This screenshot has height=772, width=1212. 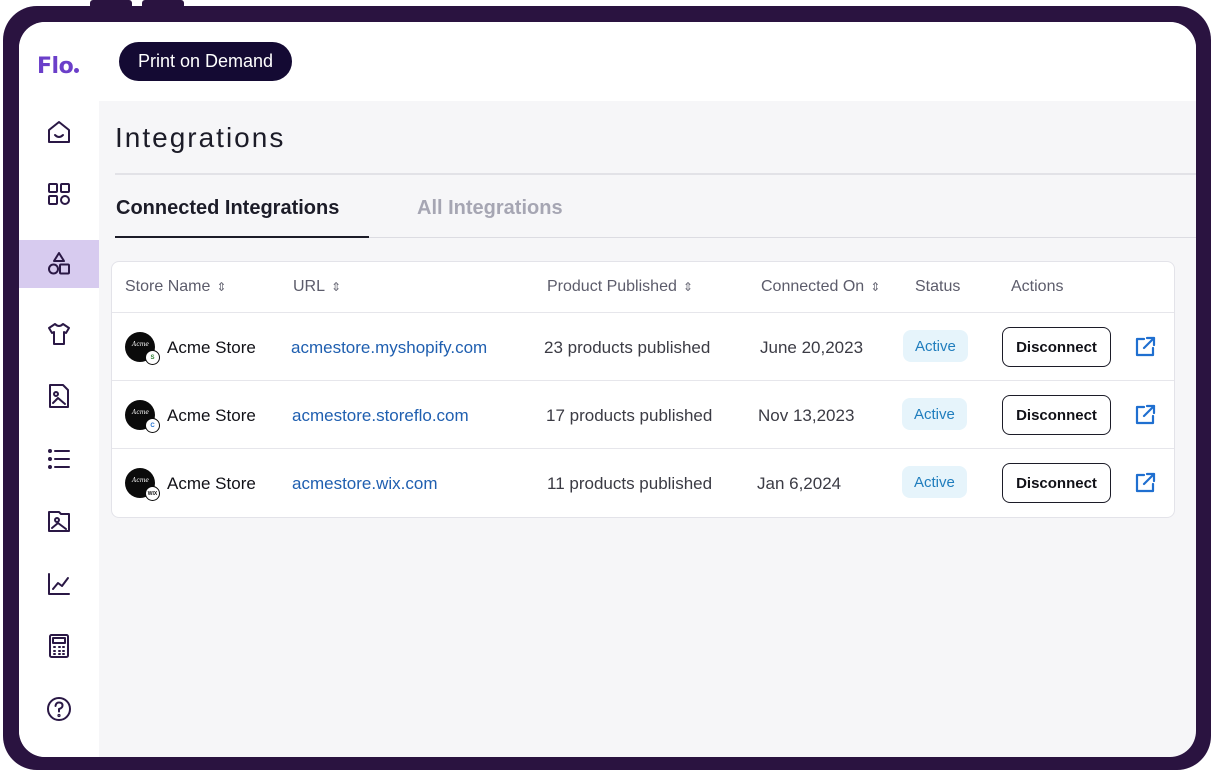 I want to click on grid-icon, so click(x=59, y=194).